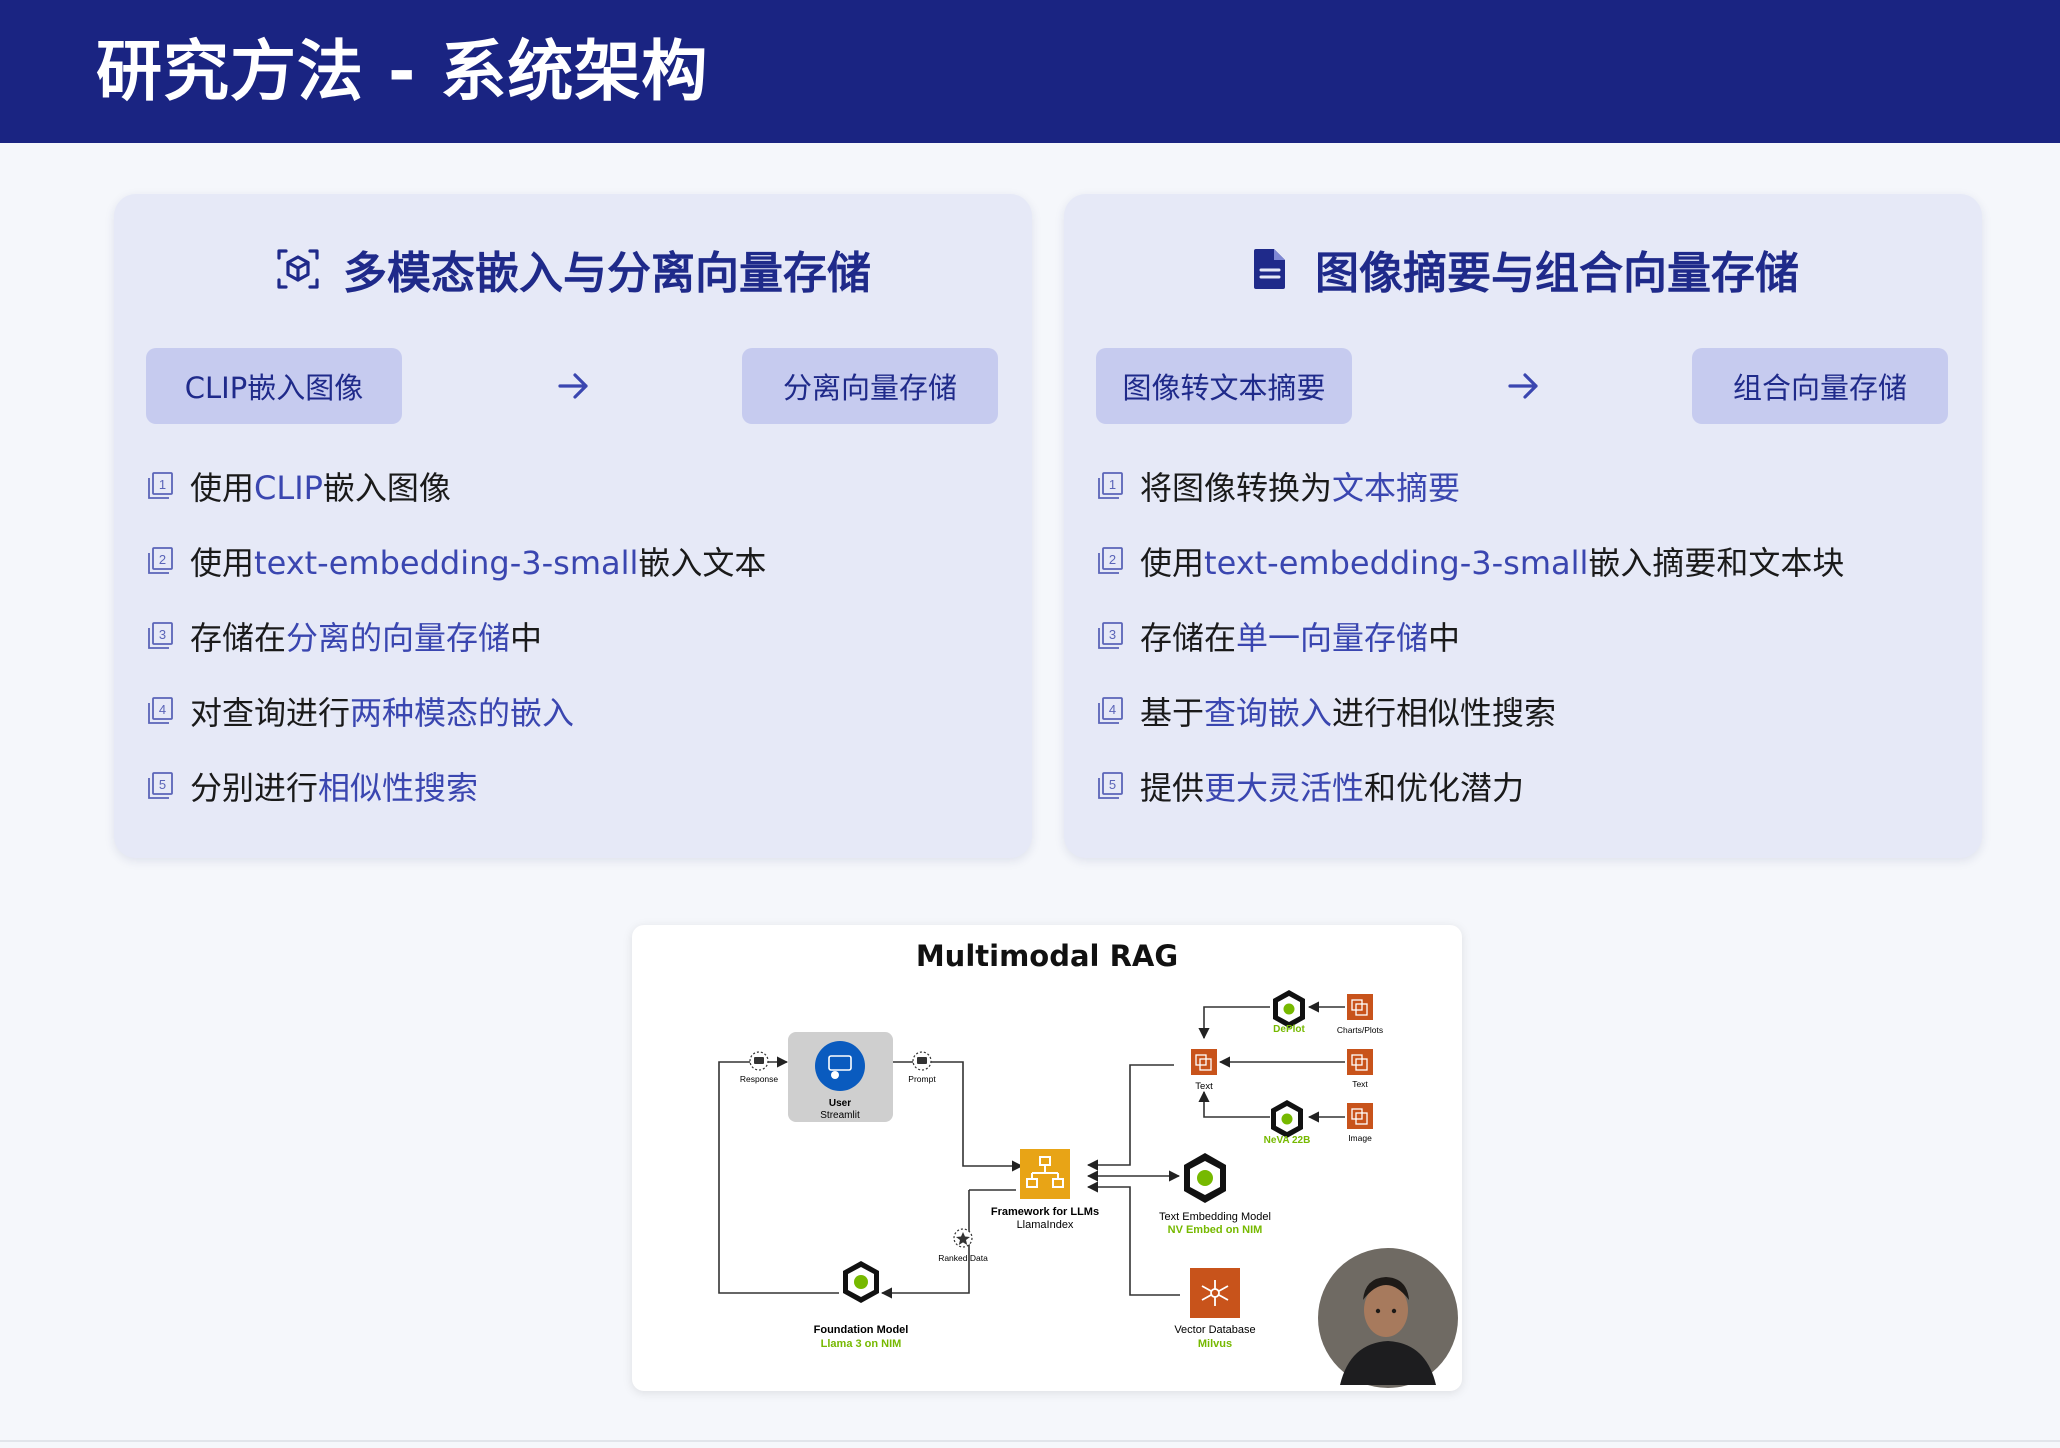 This screenshot has width=2060, height=1448. What do you see at coordinates (1030, 1441) in the screenshot?
I see `divider` at bounding box center [1030, 1441].